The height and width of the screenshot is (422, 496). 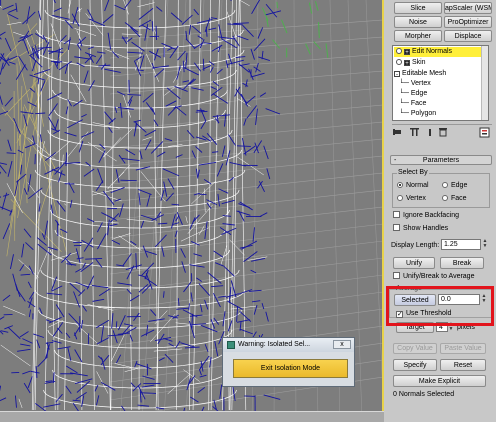 I want to click on stack-subitem-vertex: └─ Vertex, so click(x=415, y=84).